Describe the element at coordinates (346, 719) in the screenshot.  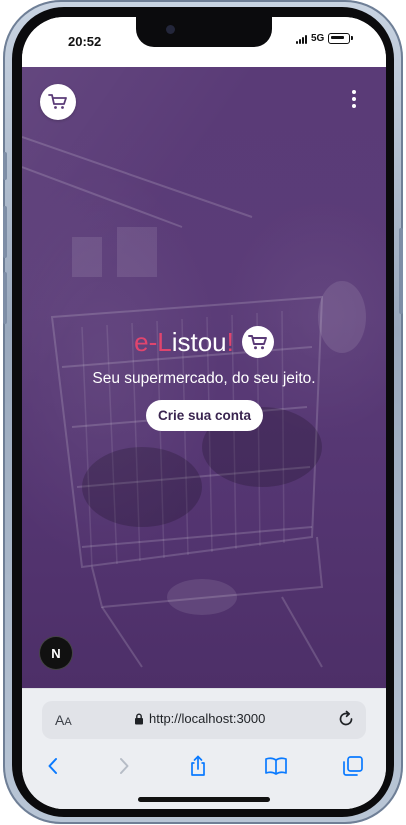
I see `reload-icon` at that location.